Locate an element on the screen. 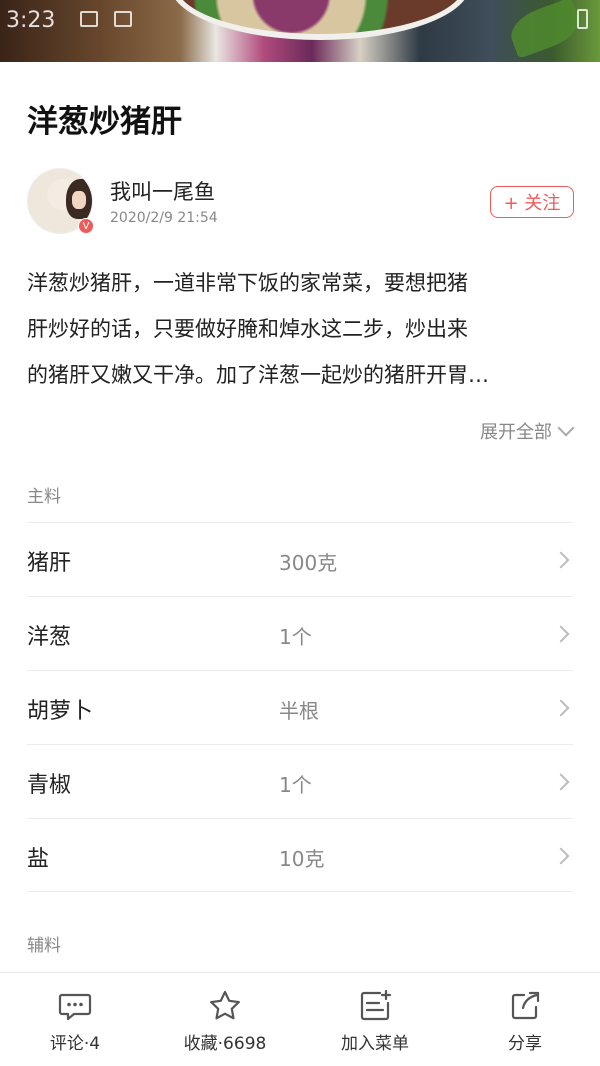  expand-all-button: 展开全部 is located at coordinates (527, 431).